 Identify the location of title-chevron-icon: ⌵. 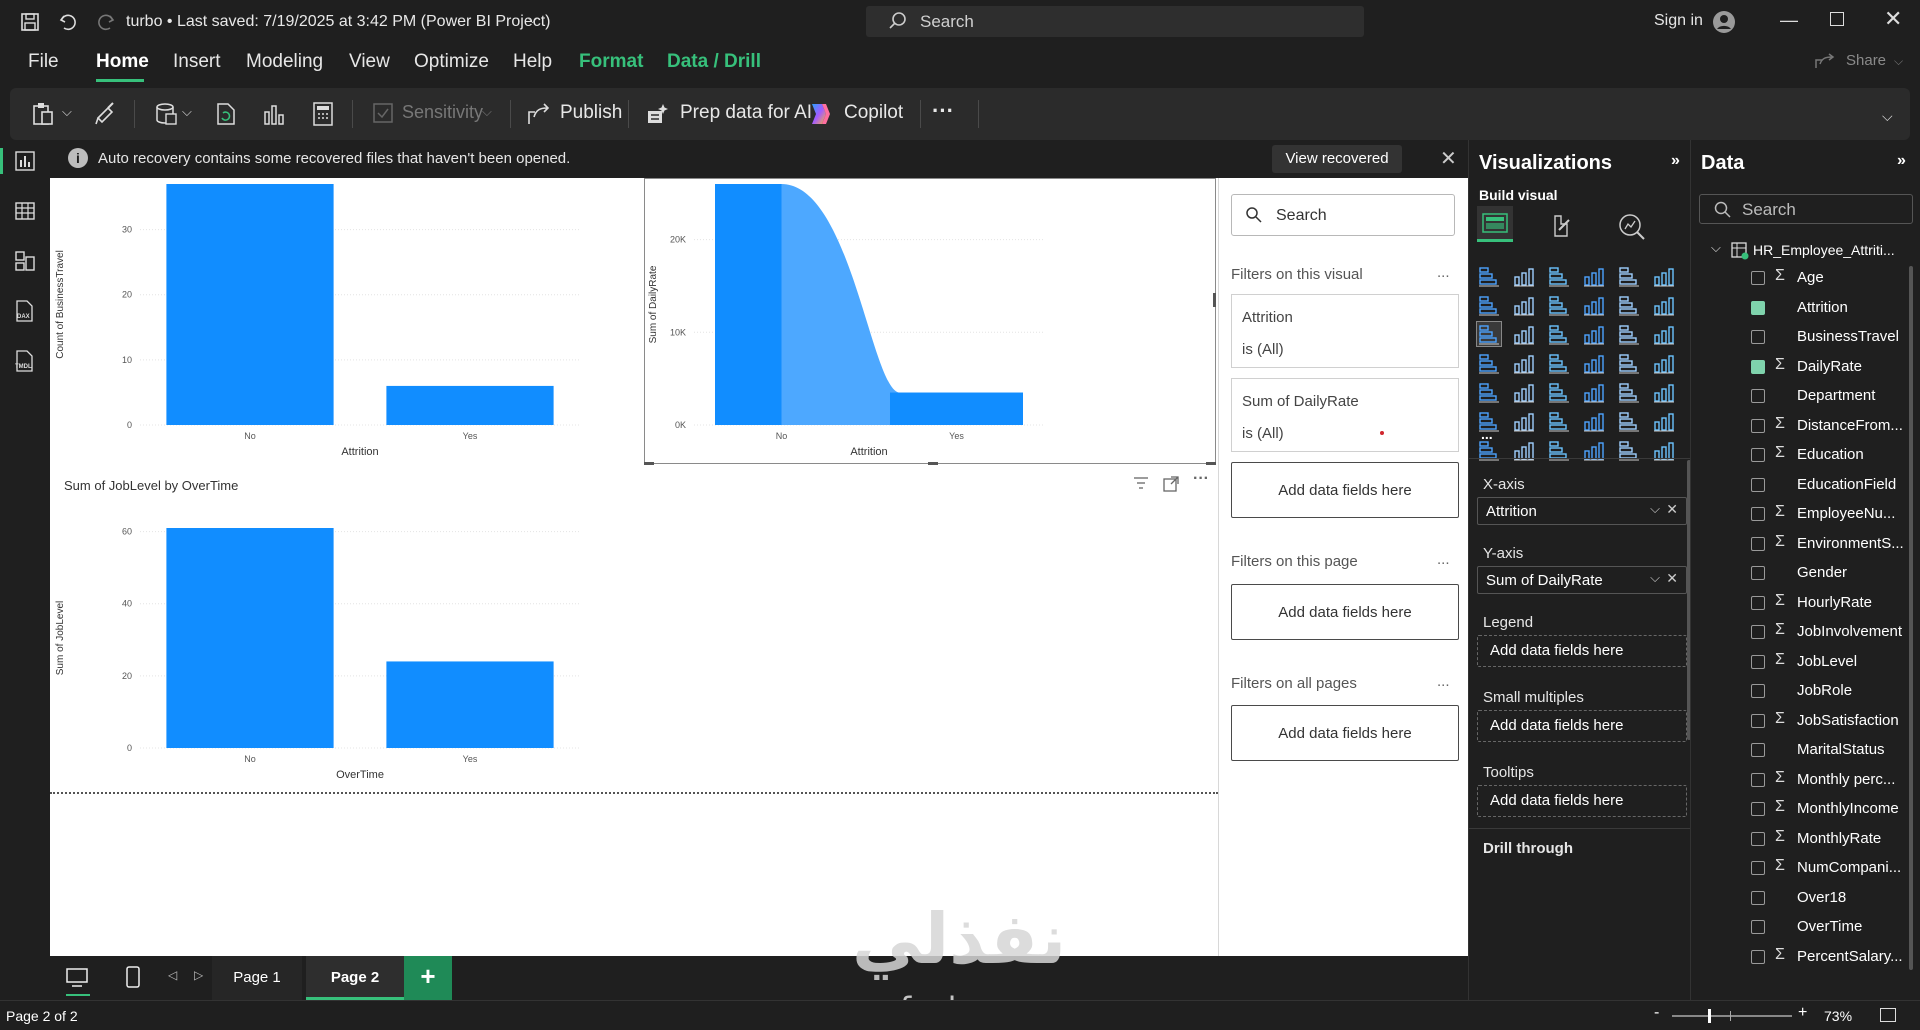
(532, 19).